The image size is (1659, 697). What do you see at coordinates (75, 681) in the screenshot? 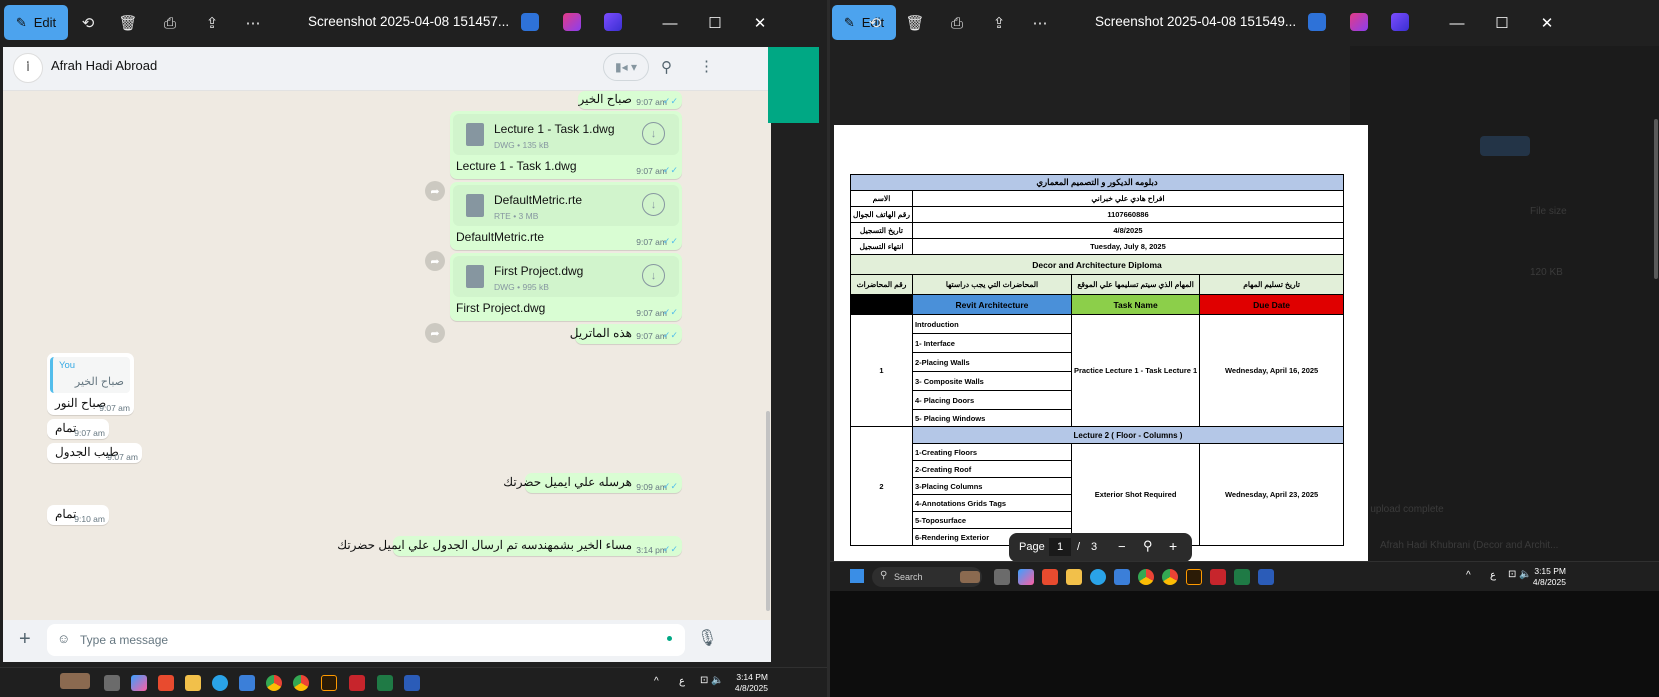
I see `widget-icon` at bounding box center [75, 681].